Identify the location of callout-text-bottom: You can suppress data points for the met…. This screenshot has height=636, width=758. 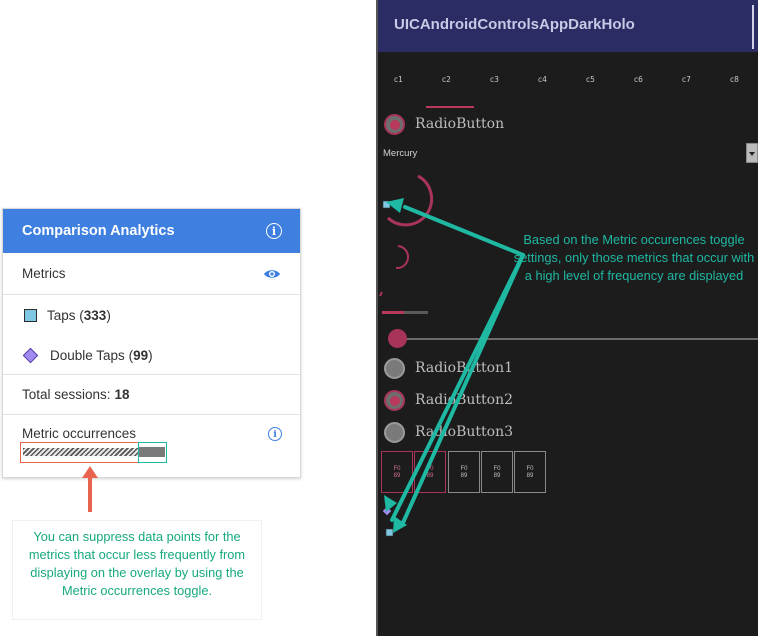
(137, 570).